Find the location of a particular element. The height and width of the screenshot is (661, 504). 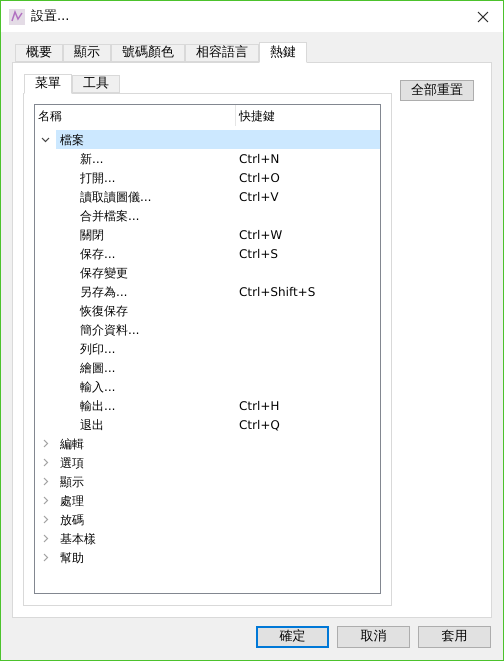

tab: 工具 is located at coordinates (96, 84).